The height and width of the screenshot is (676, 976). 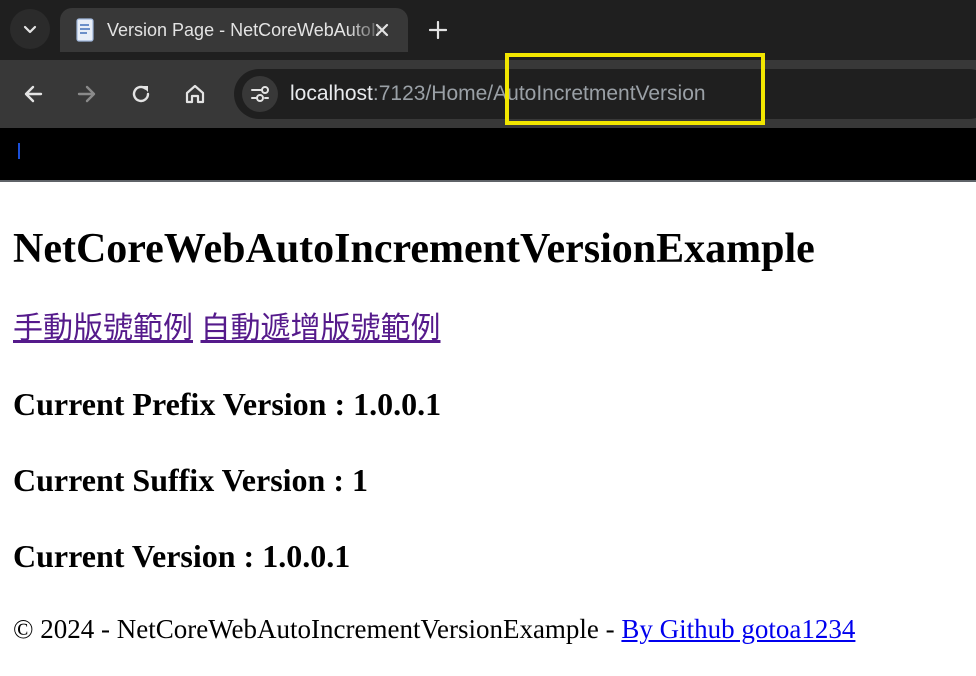 I want to click on prefix-version: Current Prefix Version : 1.0.0.1, so click(x=227, y=404).